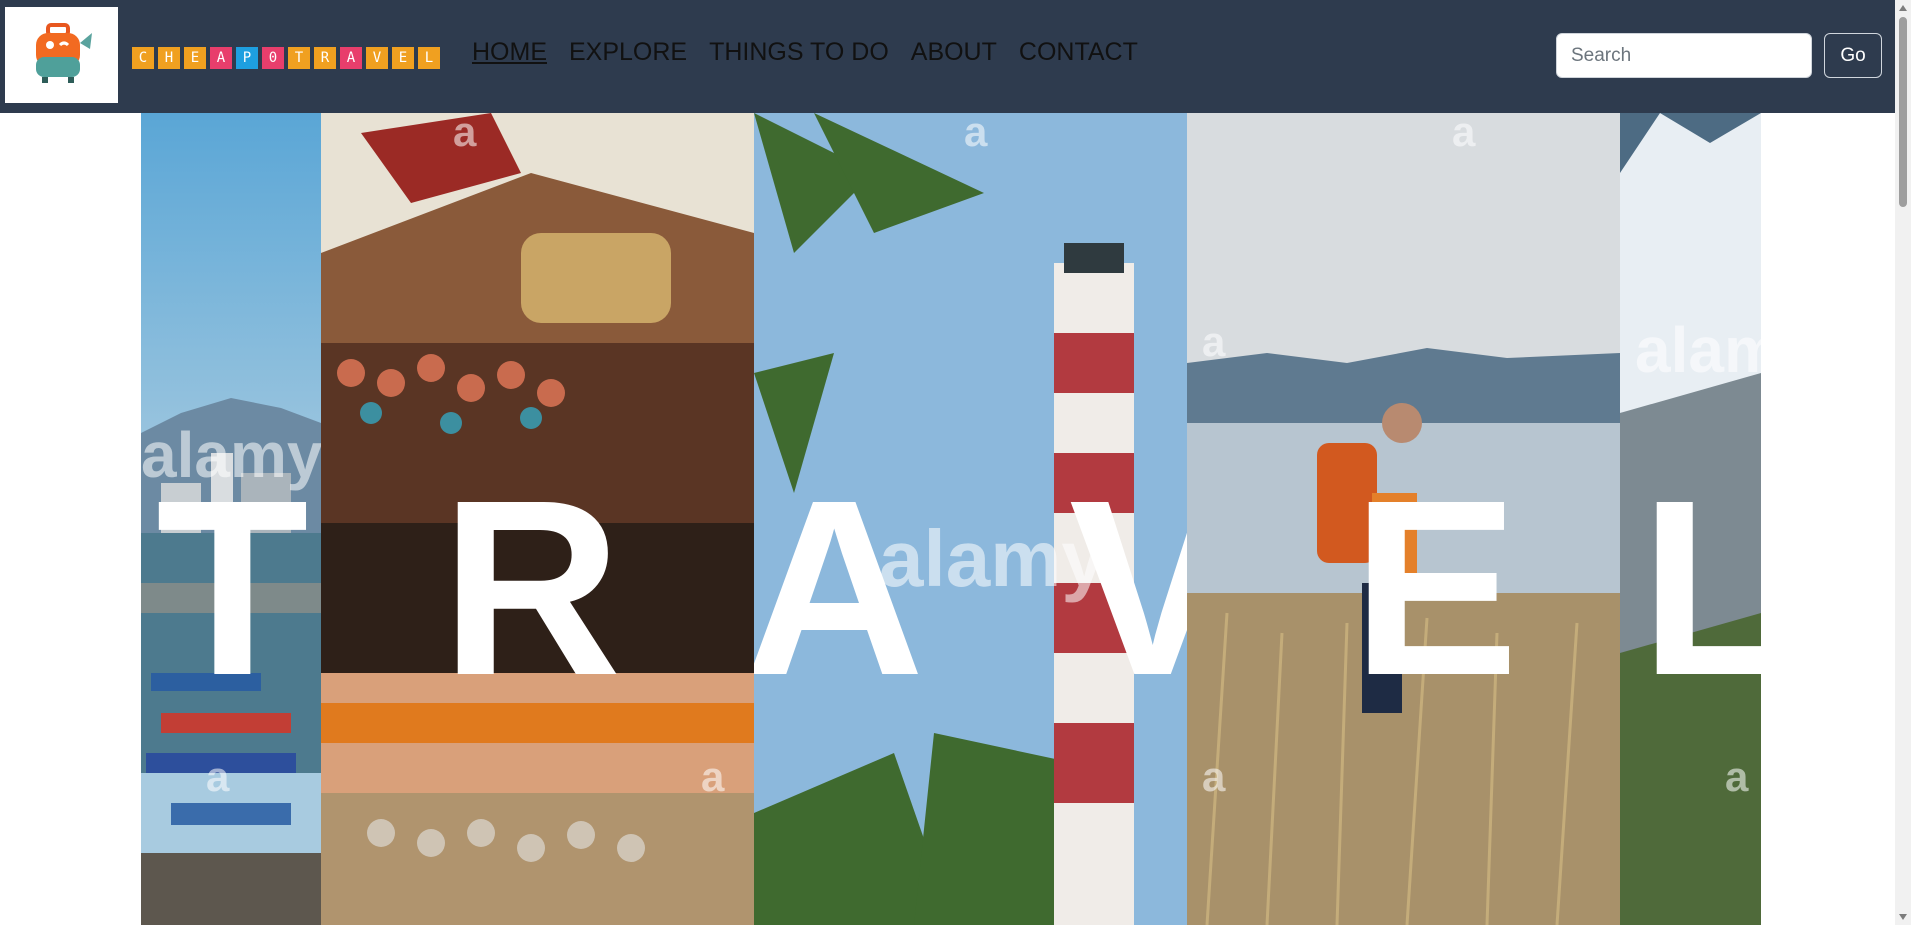 The height and width of the screenshot is (925, 1911). What do you see at coordinates (1078, 52) in the screenshot?
I see `nav-contact: CONTACT` at bounding box center [1078, 52].